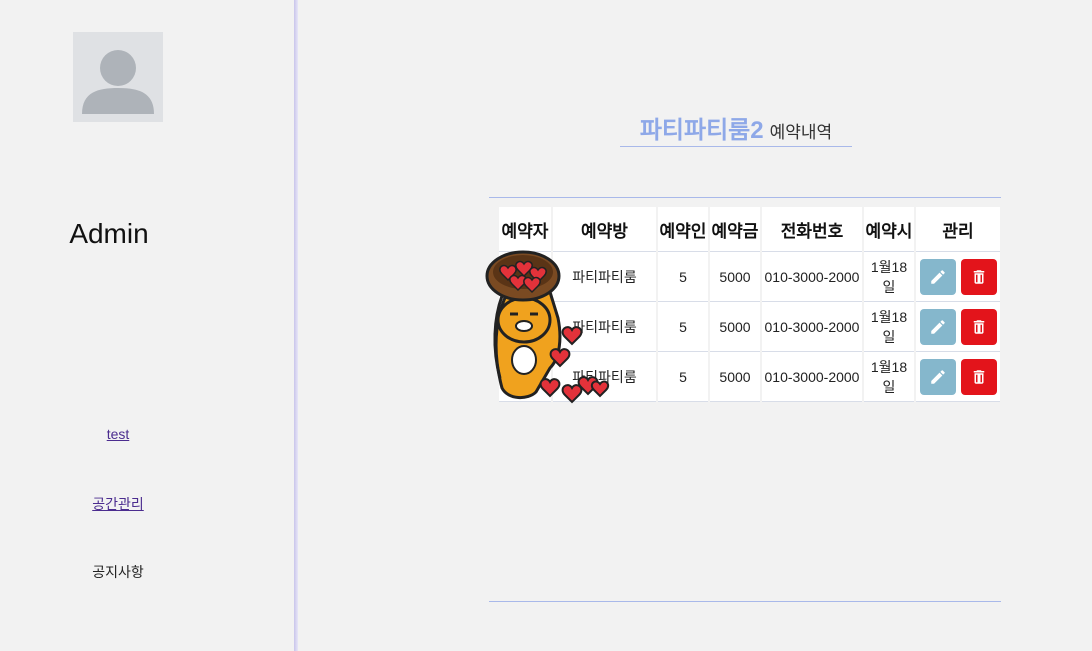 Image resolution: width=1092 pixels, height=651 pixels. I want to click on sidebar-item-space-management: 공간관리, so click(118, 504).